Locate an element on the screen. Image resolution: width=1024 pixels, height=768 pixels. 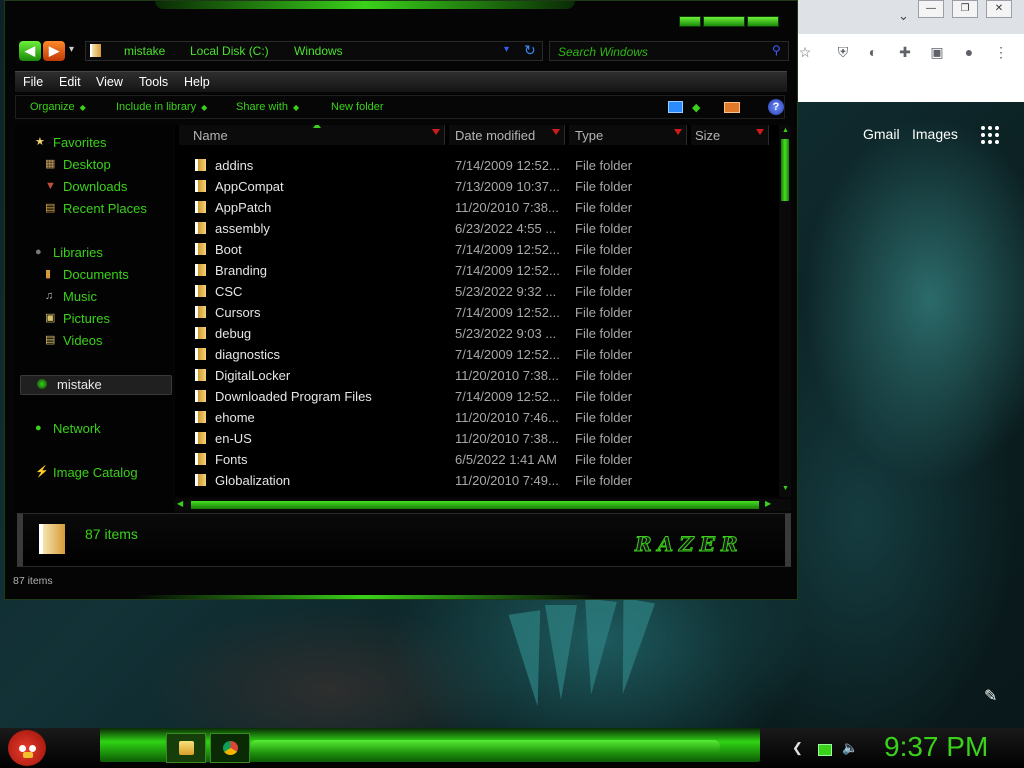
taskbar-explorer-button is located at coordinates (186, 748).